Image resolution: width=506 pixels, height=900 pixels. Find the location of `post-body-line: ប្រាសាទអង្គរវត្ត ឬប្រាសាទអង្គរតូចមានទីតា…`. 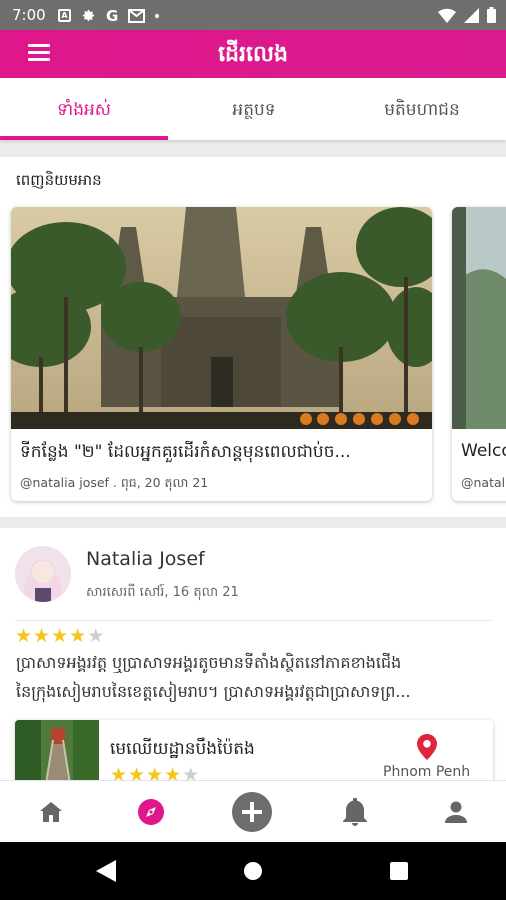

post-body-line: ប្រាសាទអង្គរវត្ត ឬប្រាសាទអង្គរតូចមានទីតា… is located at coordinates (209, 662).